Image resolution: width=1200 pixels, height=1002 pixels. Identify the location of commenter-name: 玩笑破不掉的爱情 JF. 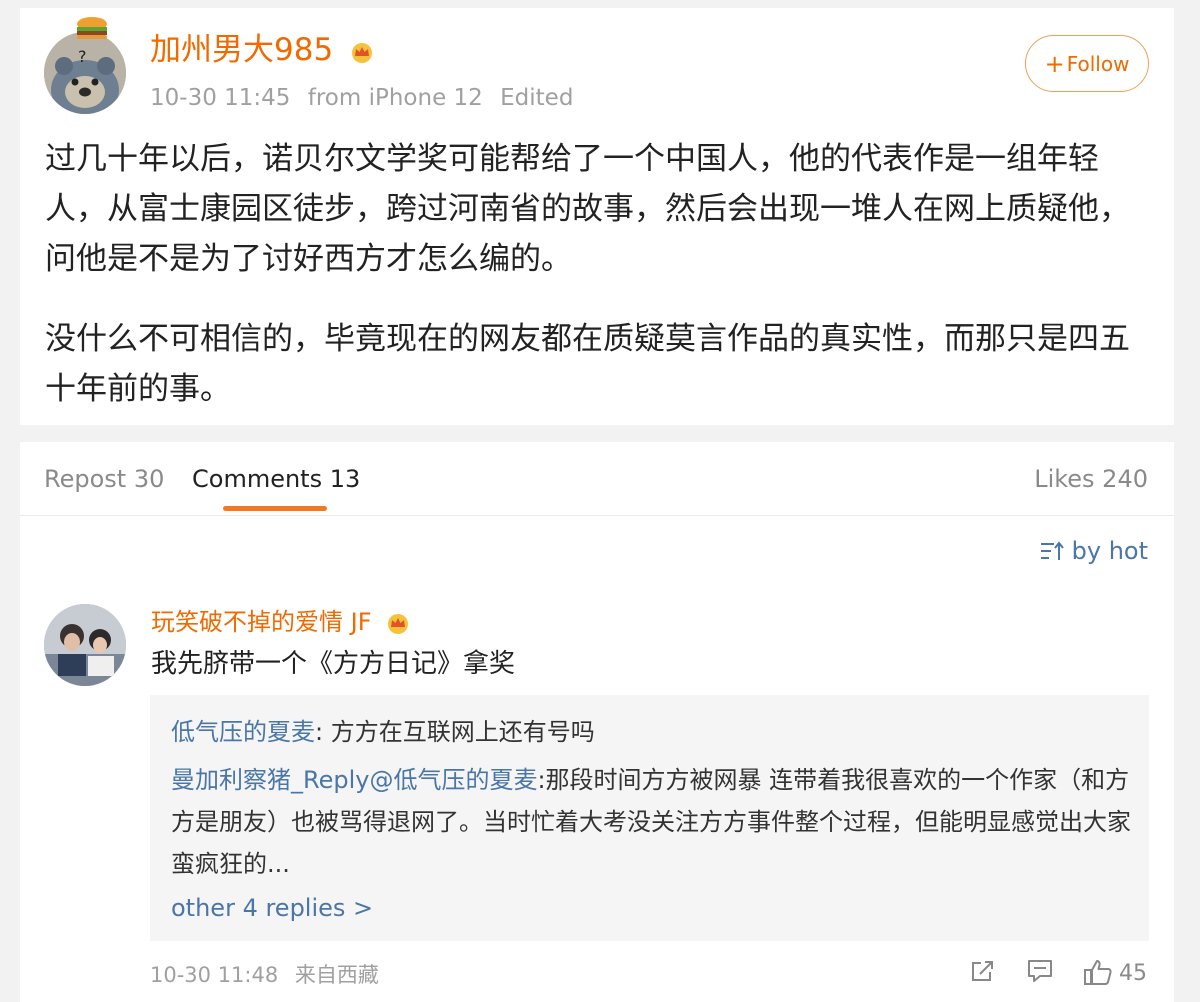
(281, 622).